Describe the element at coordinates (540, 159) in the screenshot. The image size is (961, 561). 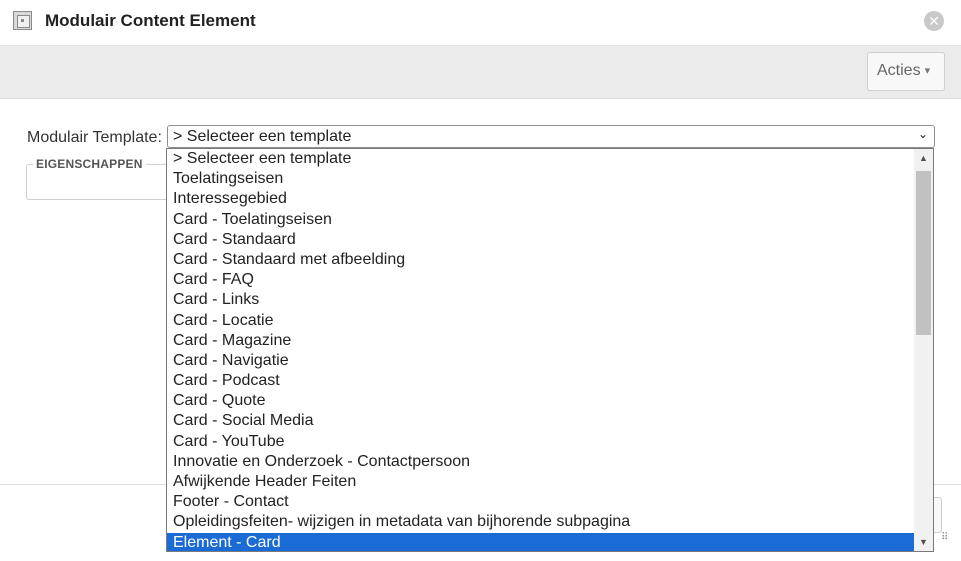
I see `dropdown-option: > Selecteer een template` at that location.